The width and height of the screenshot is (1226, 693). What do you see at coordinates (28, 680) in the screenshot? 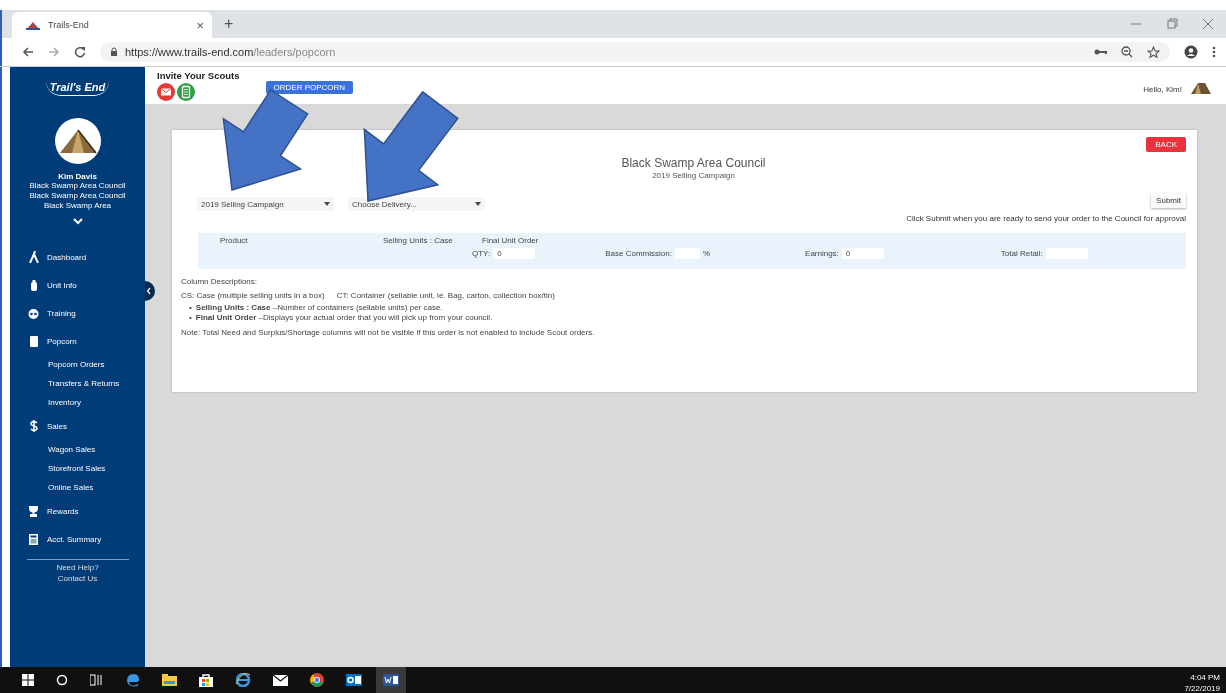
I see `windows-start-icon` at bounding box center [28, 680].